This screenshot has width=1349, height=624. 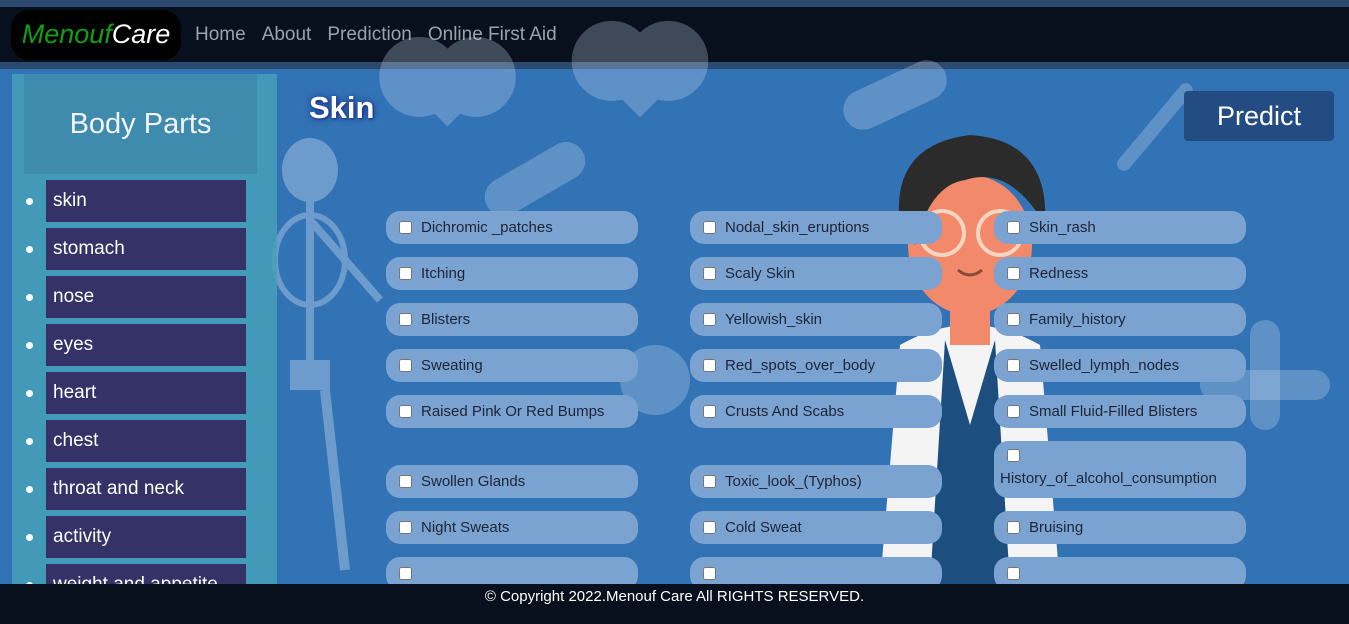 I want to click on symptom-option: Blisters, so click(x=512, y=319).